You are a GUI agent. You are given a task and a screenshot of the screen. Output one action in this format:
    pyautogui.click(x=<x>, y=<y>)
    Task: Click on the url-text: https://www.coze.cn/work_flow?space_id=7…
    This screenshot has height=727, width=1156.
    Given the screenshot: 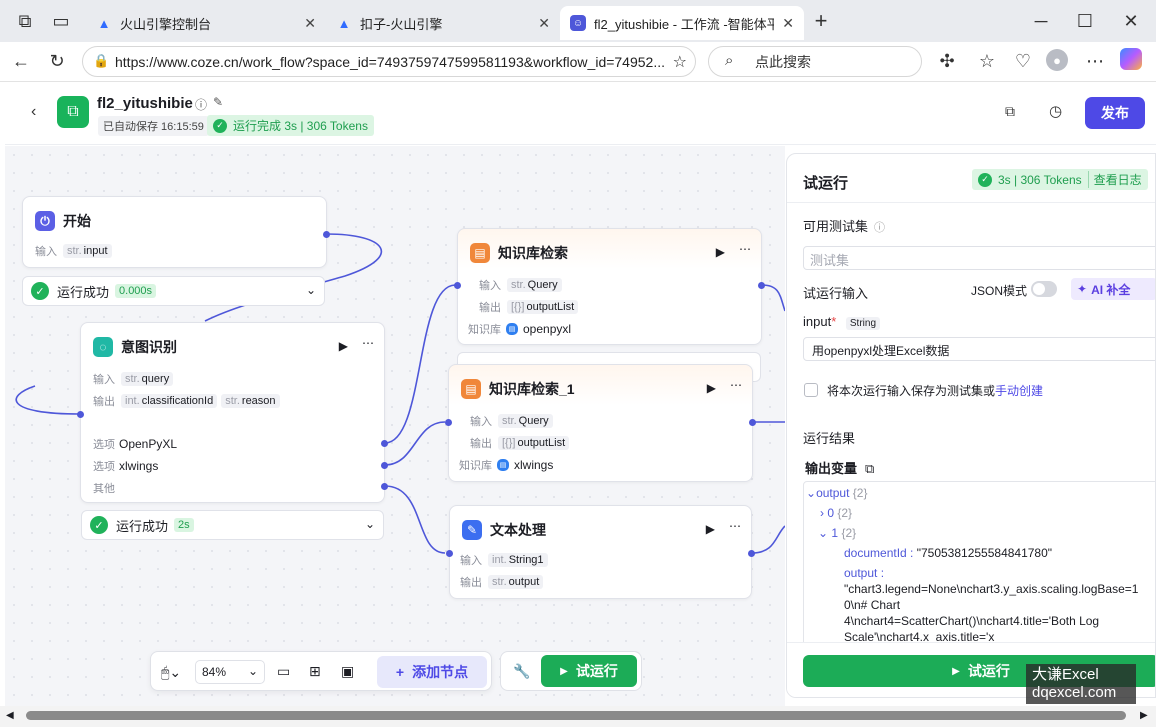 What is the action you would take?
    pyautogui.click(x=390, y=61)
    